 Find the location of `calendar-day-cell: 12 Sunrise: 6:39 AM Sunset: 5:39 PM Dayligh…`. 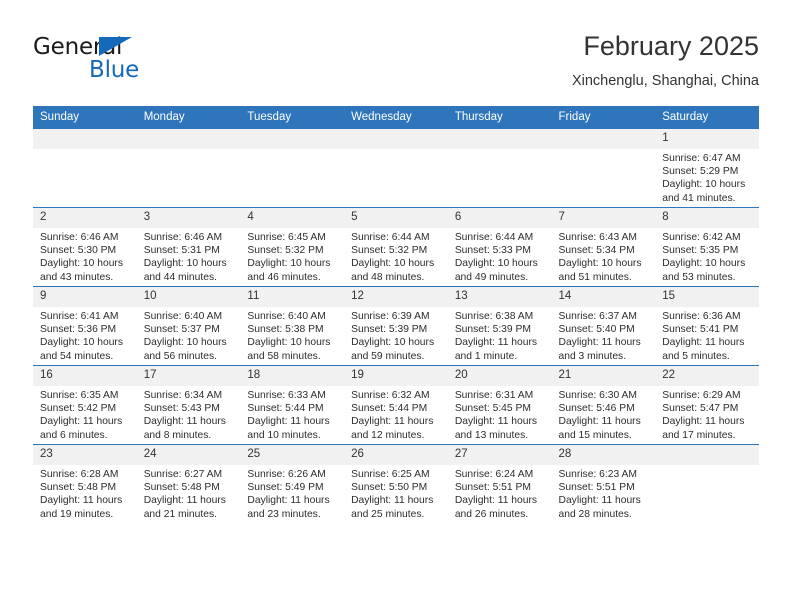

calendar-day-cell: 12 Sunrise: 6:39 AM Sunset: 5:39 PM Dayligh… is located at coordinates (396, 326).